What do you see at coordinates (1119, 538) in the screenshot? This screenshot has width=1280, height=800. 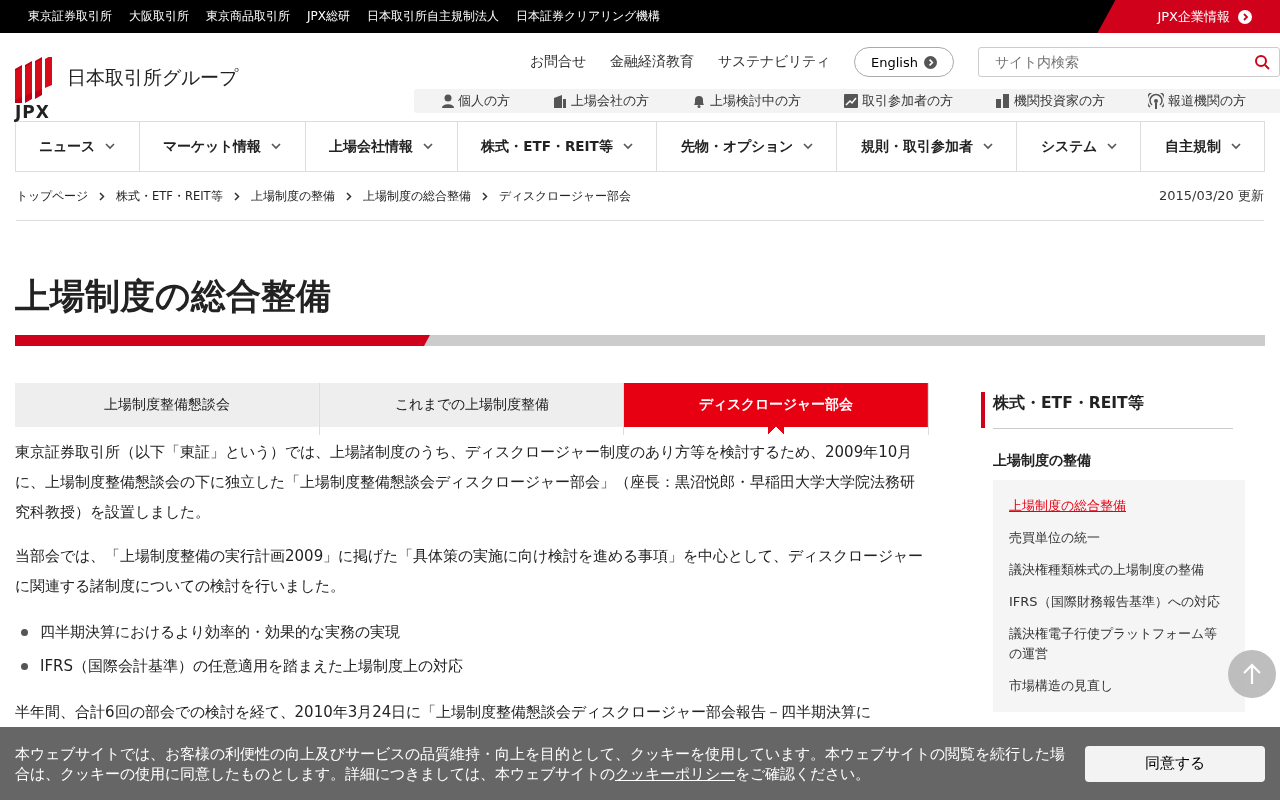 I see `sidebar-item: 売買単位の統一` at bounding box center [1119, 538].